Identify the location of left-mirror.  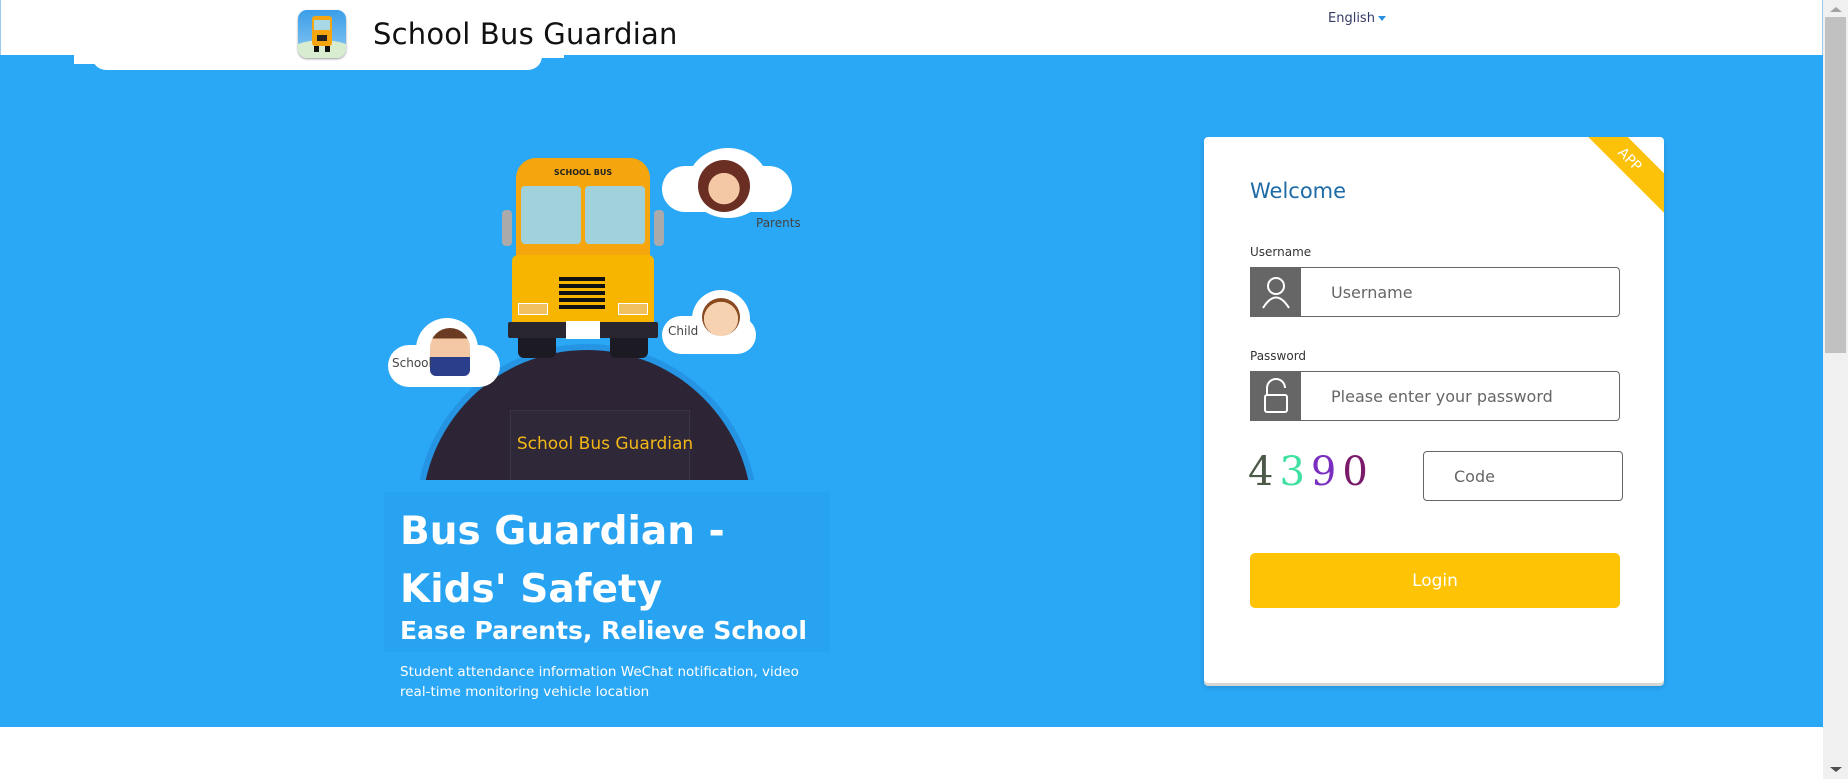
(507, 228).